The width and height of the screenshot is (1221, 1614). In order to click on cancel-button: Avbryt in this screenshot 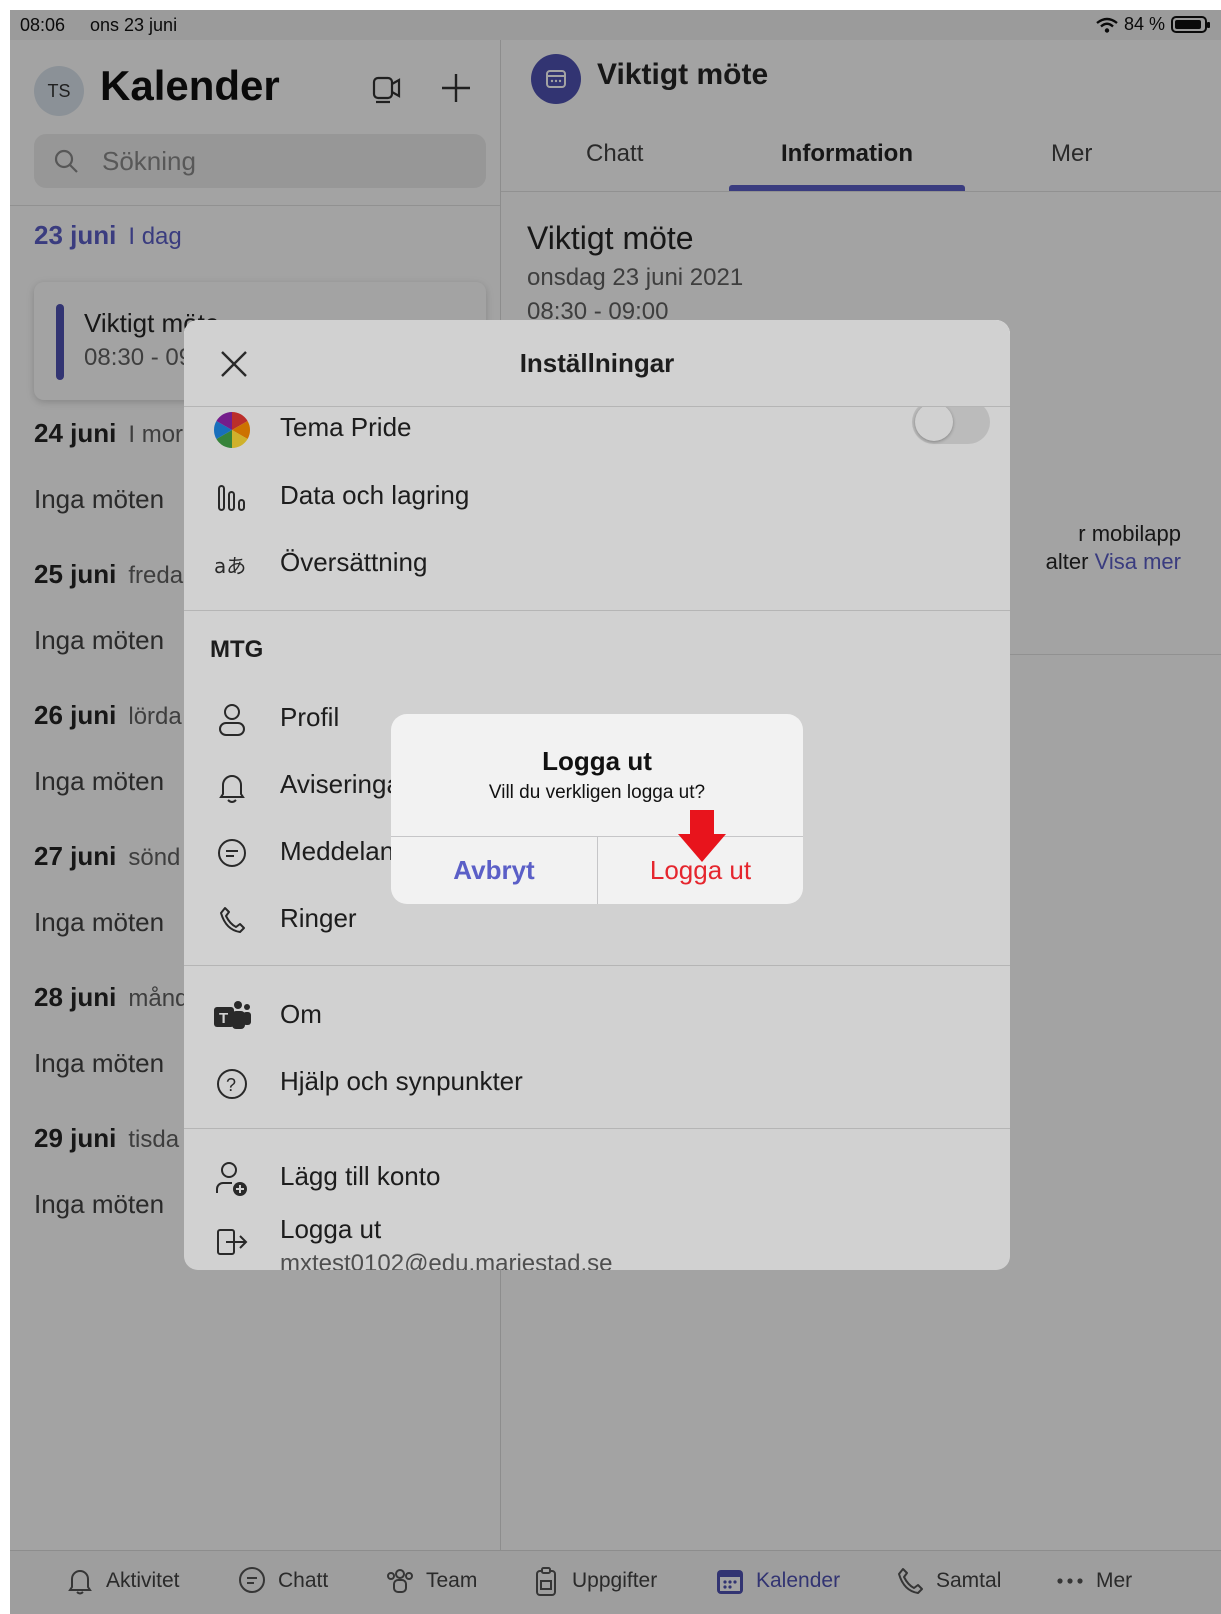, I will do `click(494, 870)`.